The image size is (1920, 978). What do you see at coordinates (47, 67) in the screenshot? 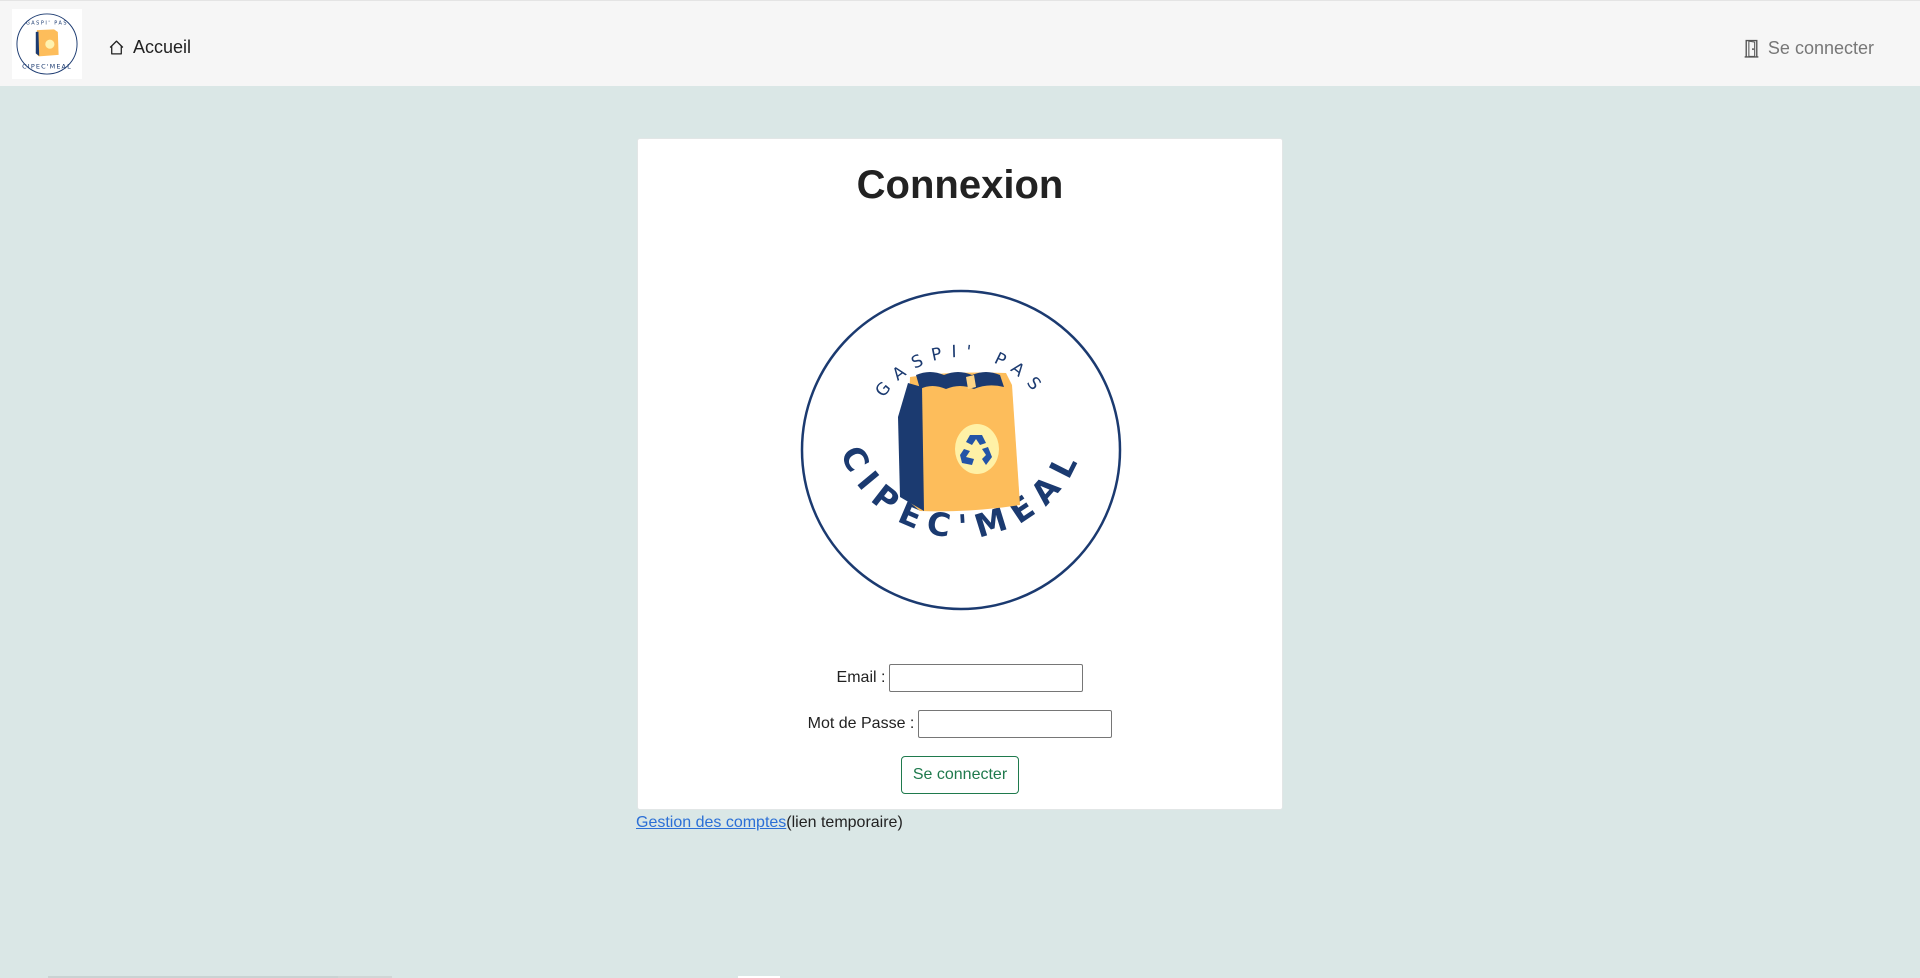
I see `svg-text: CIPEC'MEAL` at bounding box center [47, 67].